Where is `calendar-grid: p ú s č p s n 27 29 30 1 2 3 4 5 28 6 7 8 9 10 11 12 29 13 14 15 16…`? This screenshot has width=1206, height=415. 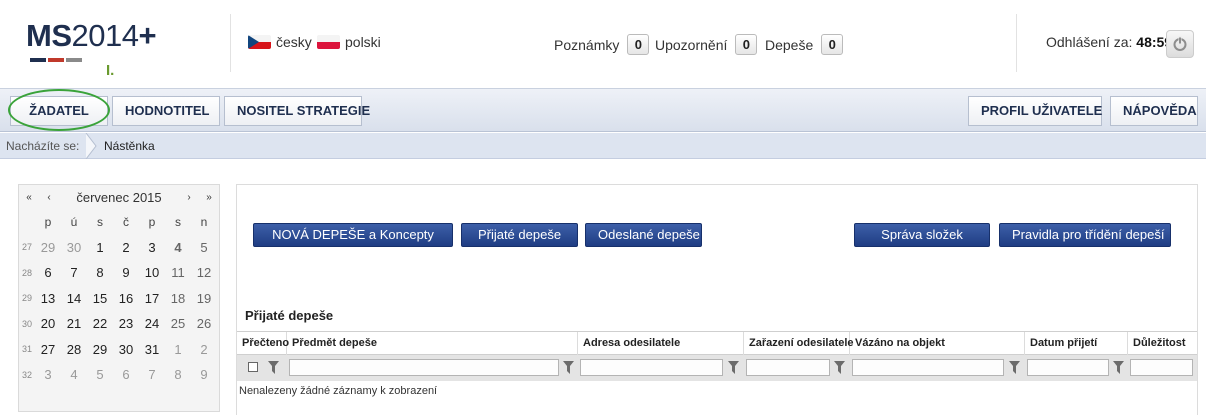
calendar-grid: p ú s č p s n 27 29 30 1 2 3 4 5 28 6 7 8 9 10 11 12 29 13 14 15 16… is located at coordinates (119, 298).